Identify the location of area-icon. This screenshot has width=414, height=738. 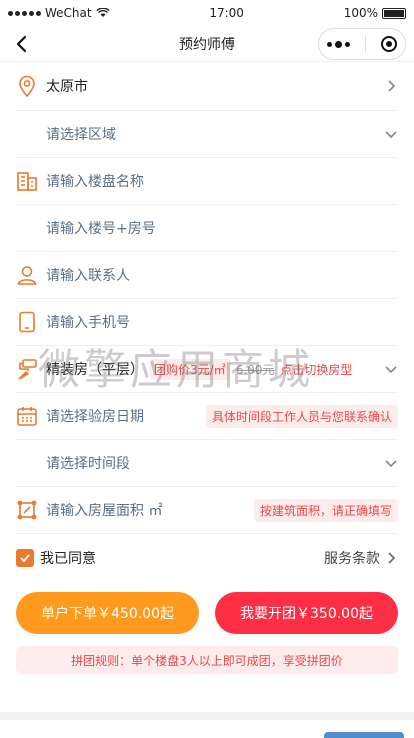
(27, 510).